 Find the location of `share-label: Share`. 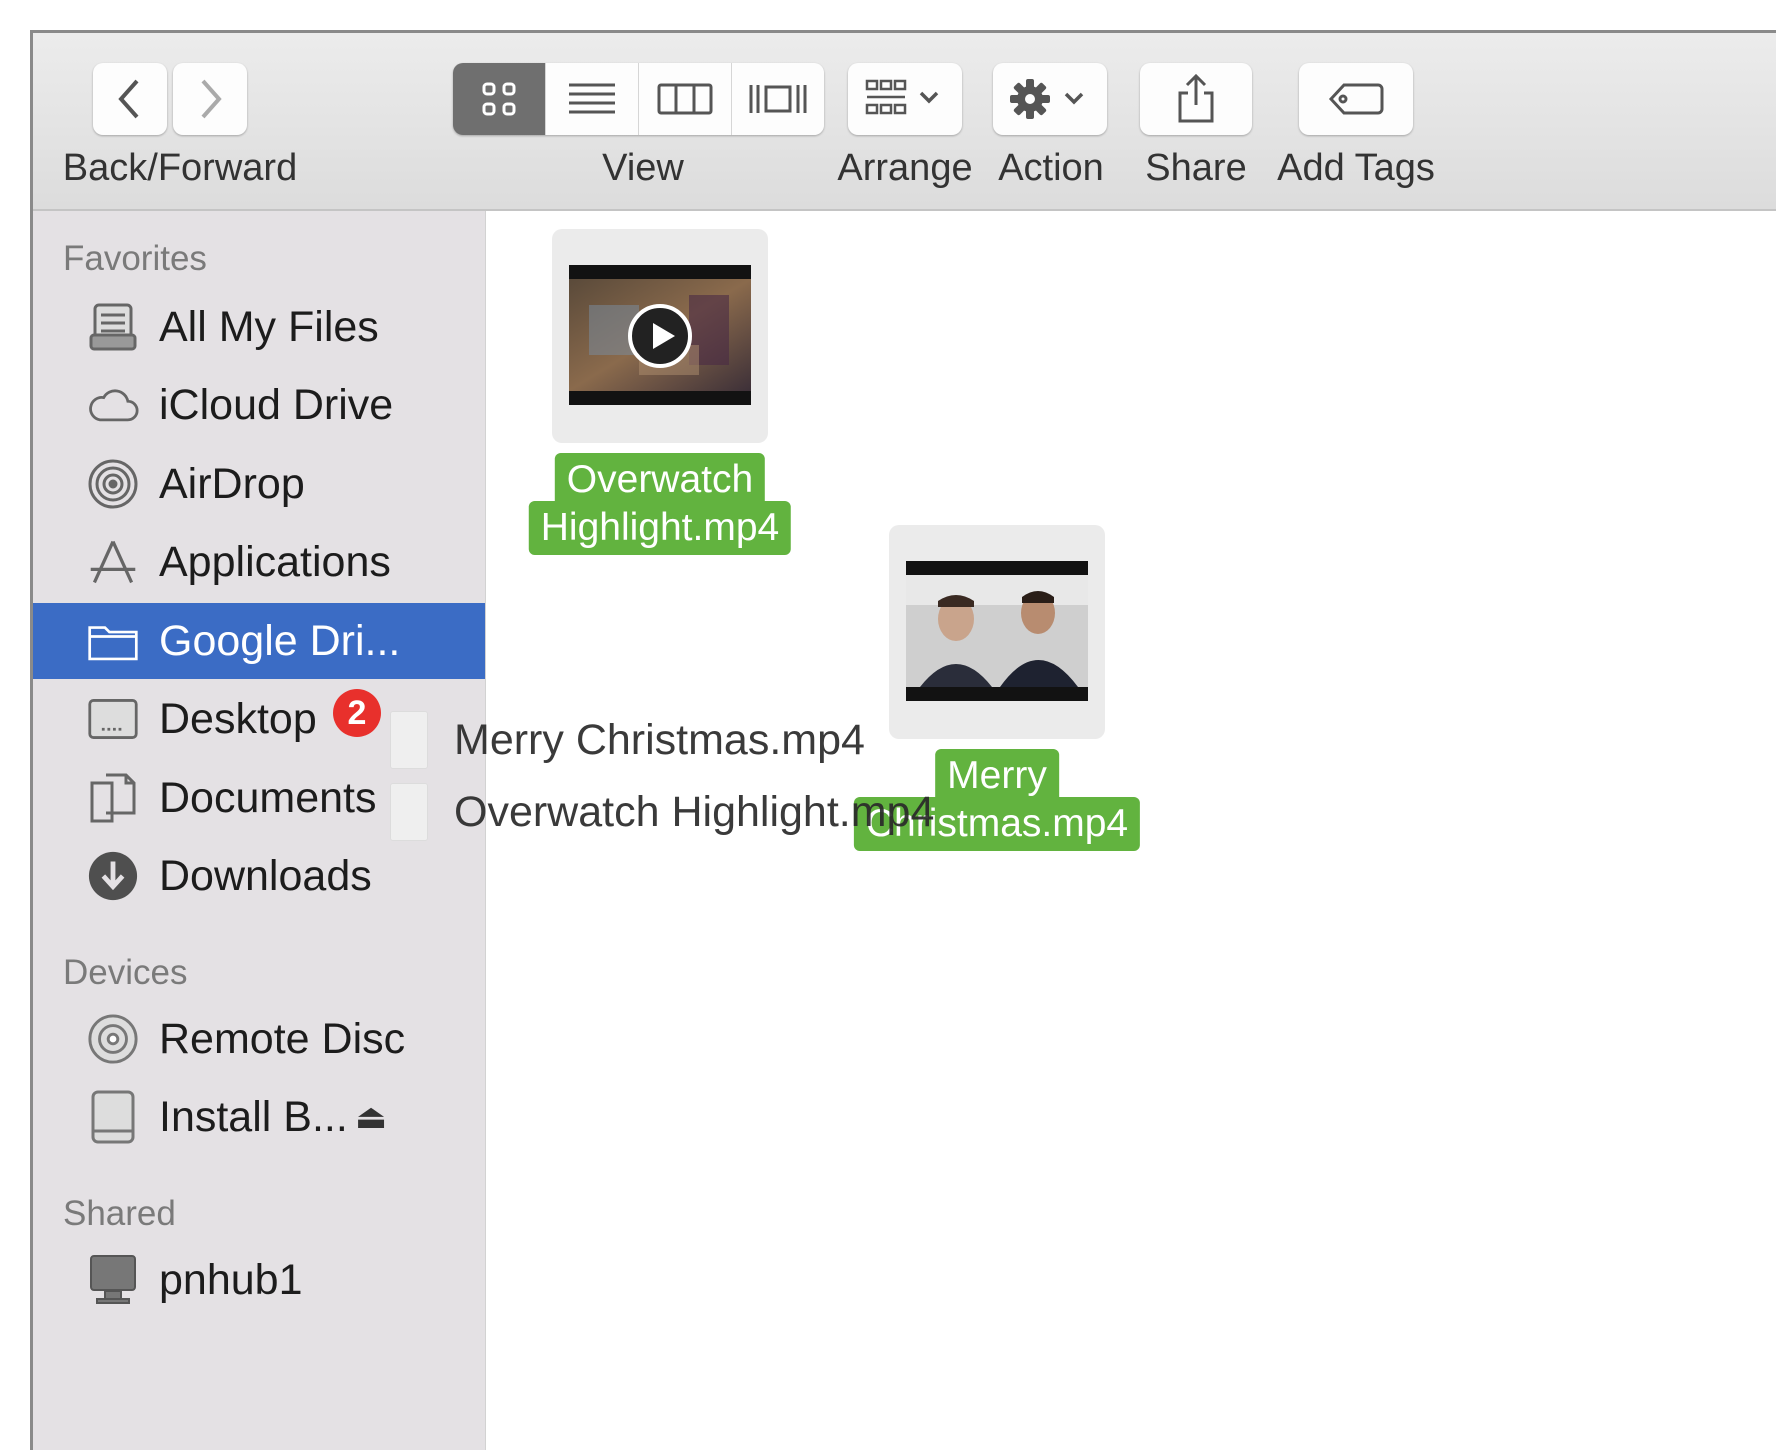

share-label: Share is located at coordinates (1196, 168).